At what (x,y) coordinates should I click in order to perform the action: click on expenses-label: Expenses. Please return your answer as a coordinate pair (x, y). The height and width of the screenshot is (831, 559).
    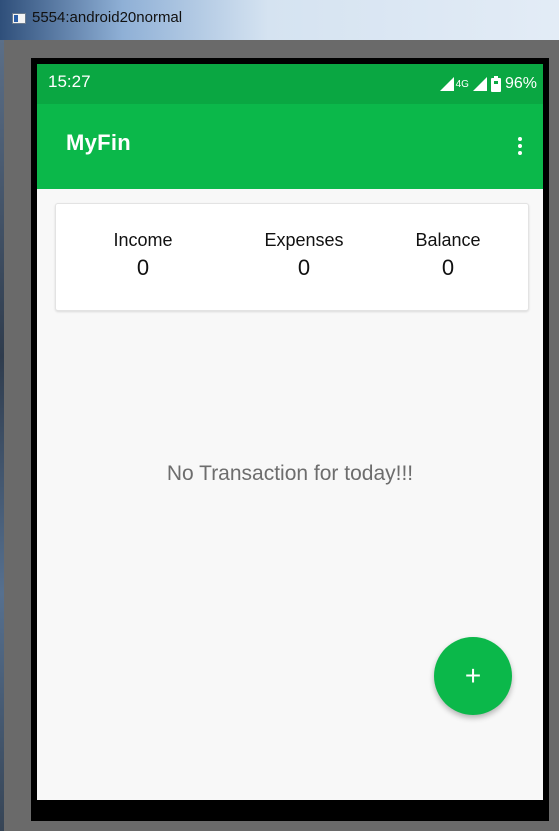
    Looking at the image, I should click on (304, 240).